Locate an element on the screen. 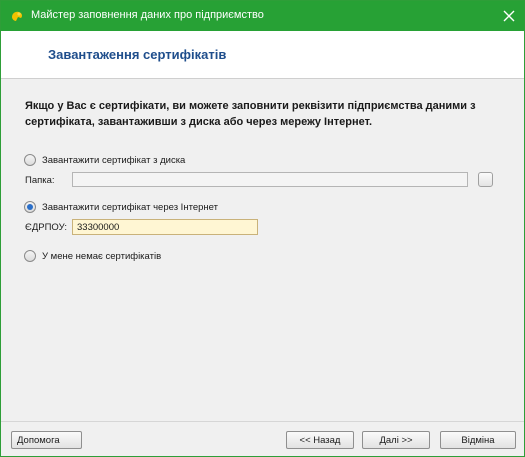 This screenshot has width=525, height=457. folder-label: Папка: is located at coordinates (40, 180).